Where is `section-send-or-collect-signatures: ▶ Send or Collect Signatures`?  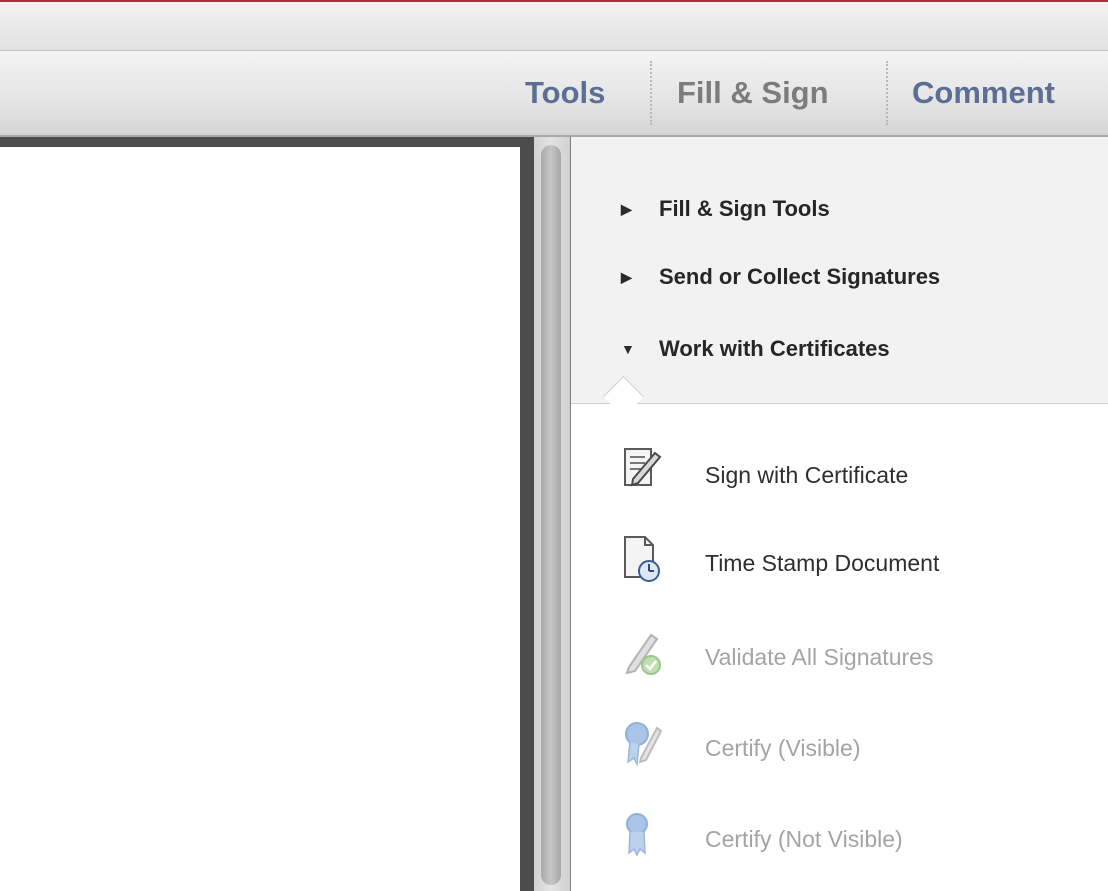 section-send-or-collect-signatures: ▶ Send or Collect Signatures is located at coordinates (780, 277).